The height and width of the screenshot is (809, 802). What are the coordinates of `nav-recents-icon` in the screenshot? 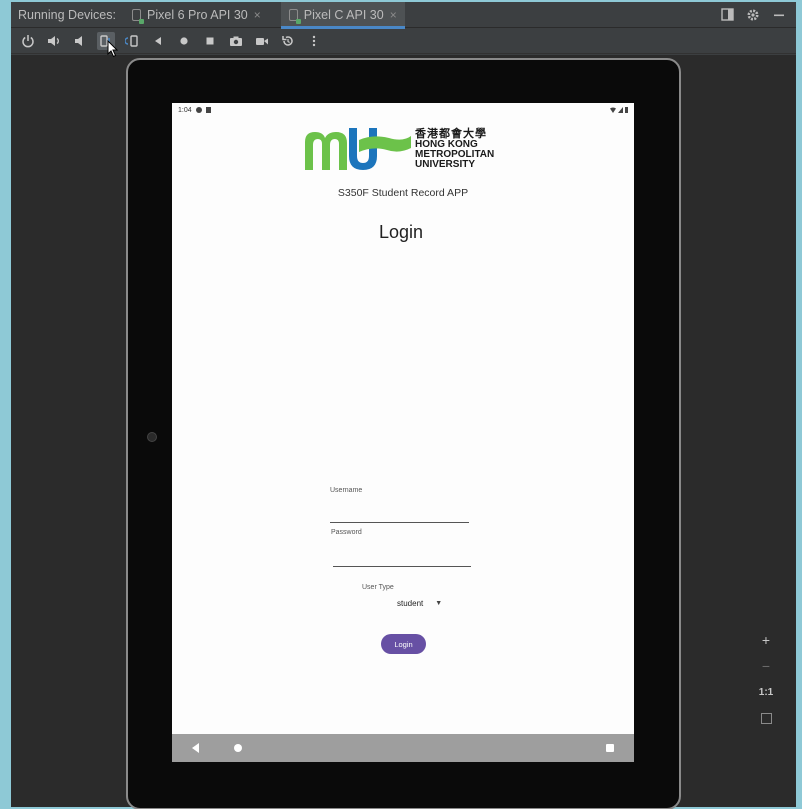 It's located at (610, 748).